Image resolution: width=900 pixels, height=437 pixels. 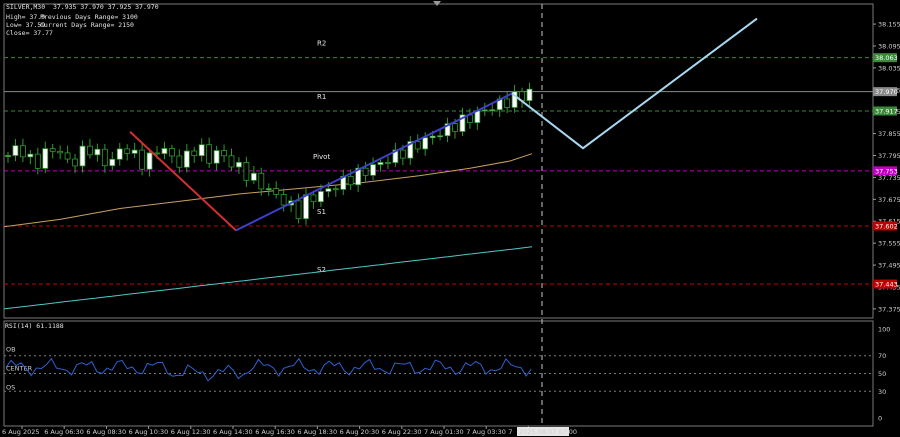 I want to click on price-axis-label: 38.095, so click(x=889, y=46).